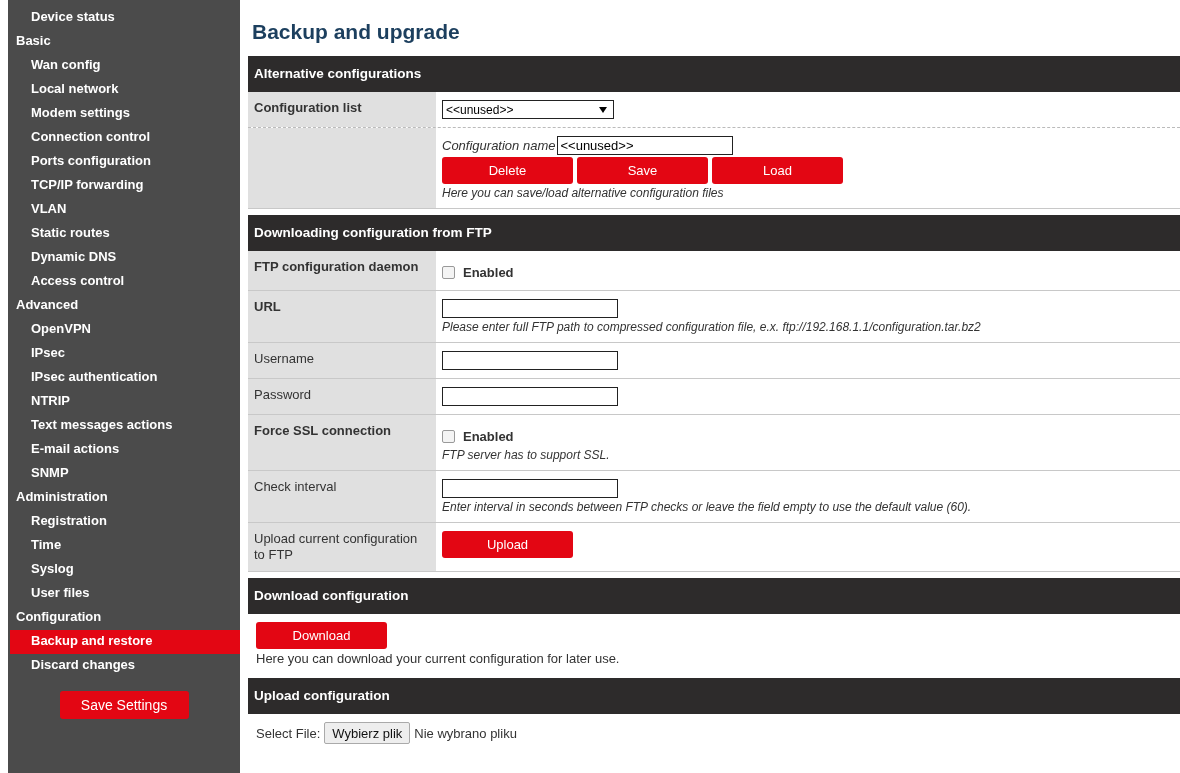 This screenshot has height=773, width=1180. Describe the element at coordinates (707, 507) in the screenshot. I see `hint-text: Enter interval in seconds between FTP checks or leave the field empty to use the default value (60).` at that location.